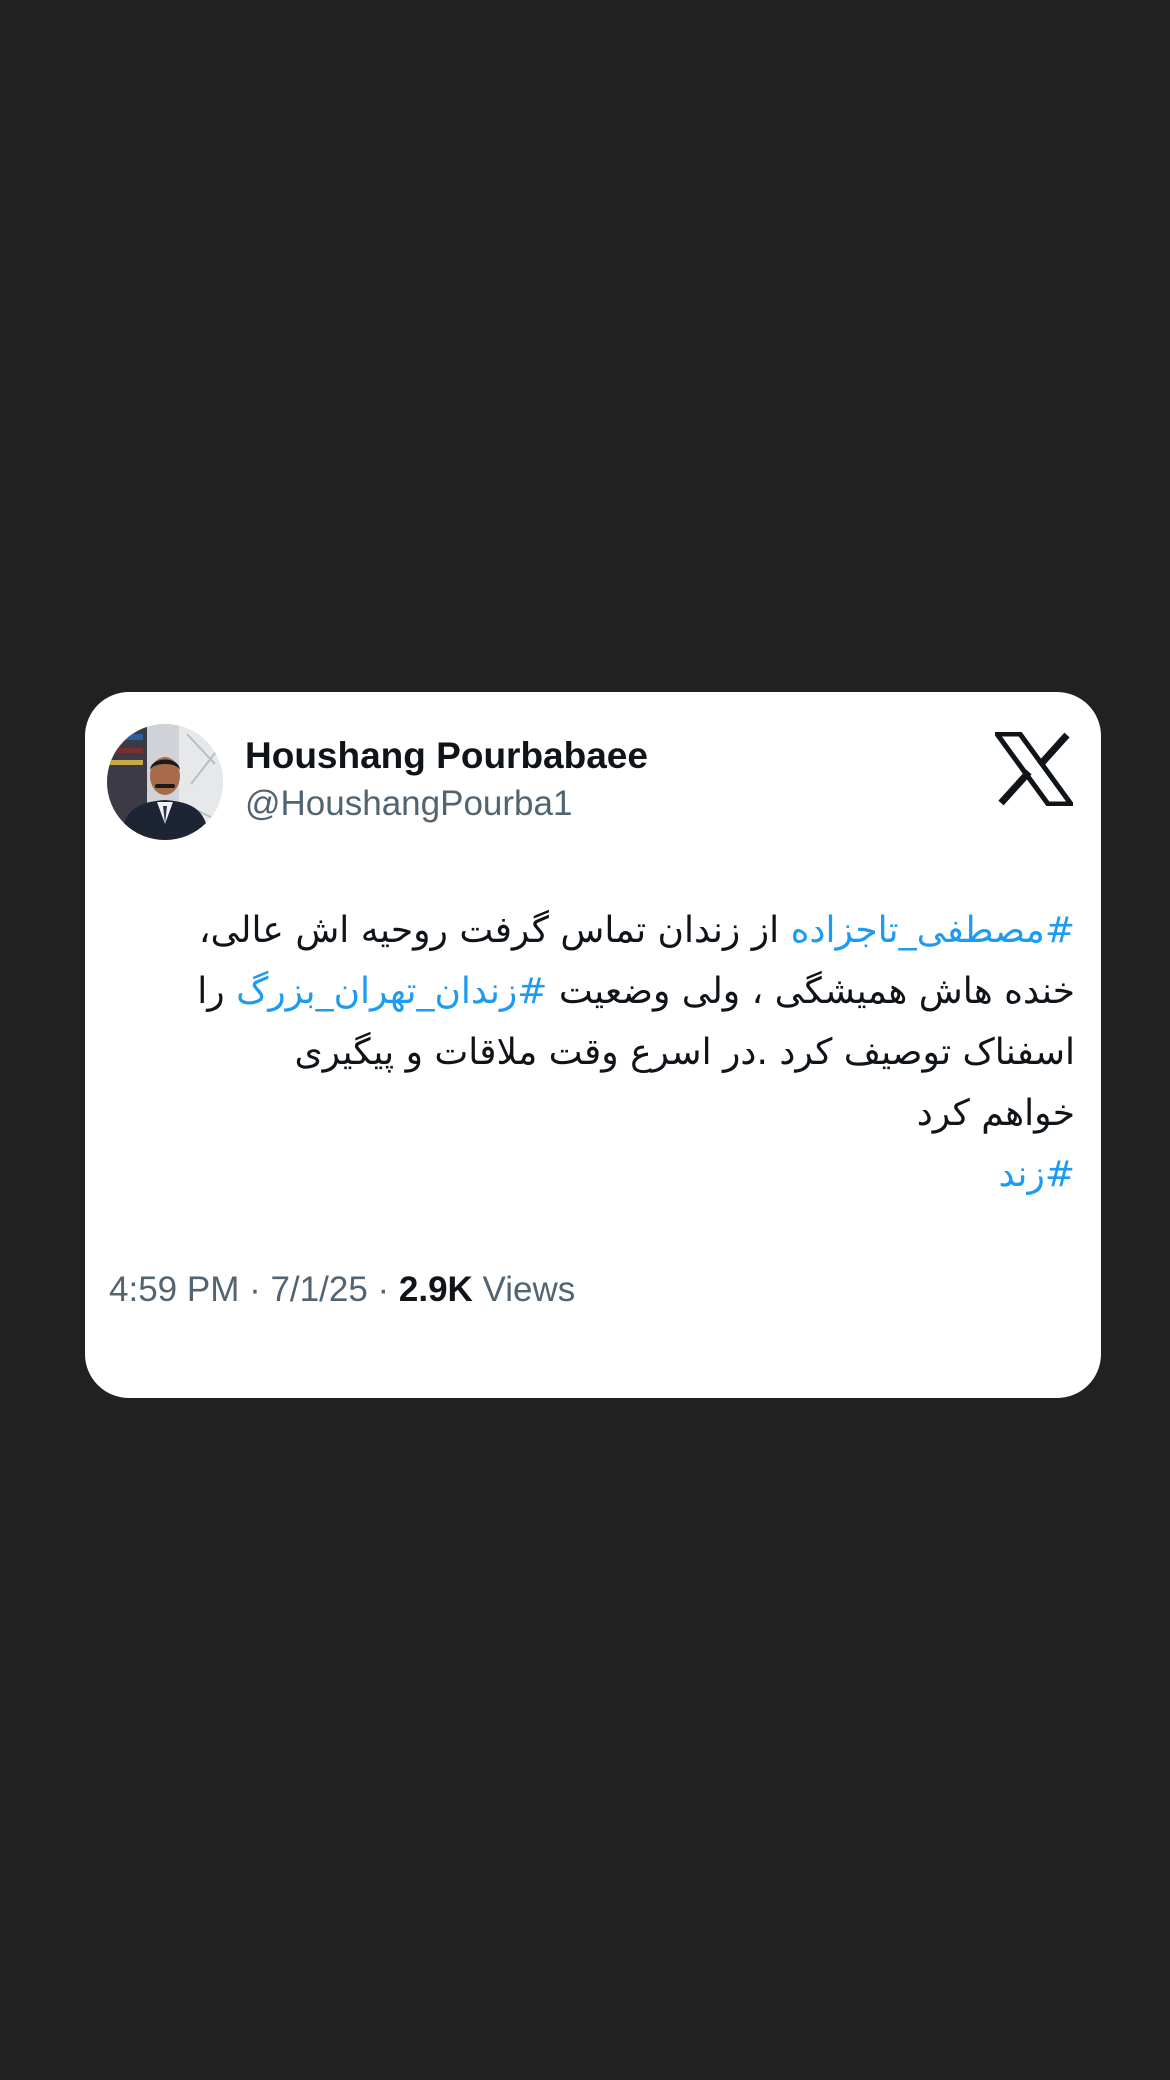  What do you see at coordinates (524, 1289) in the screenshot?
I see `views-label: Views` at bounding box center [524, 1289].